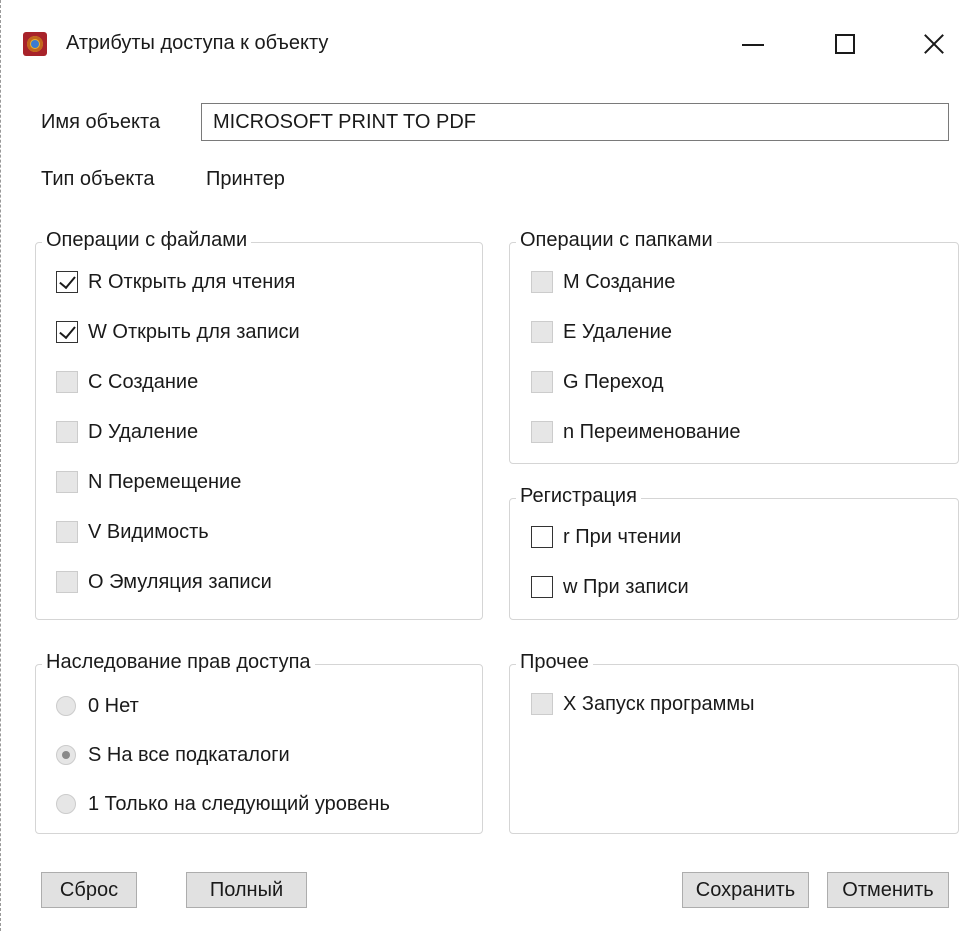  Describe the element at coordinates (575, 122) in the screenshot. I see `object-name-input` at that location.